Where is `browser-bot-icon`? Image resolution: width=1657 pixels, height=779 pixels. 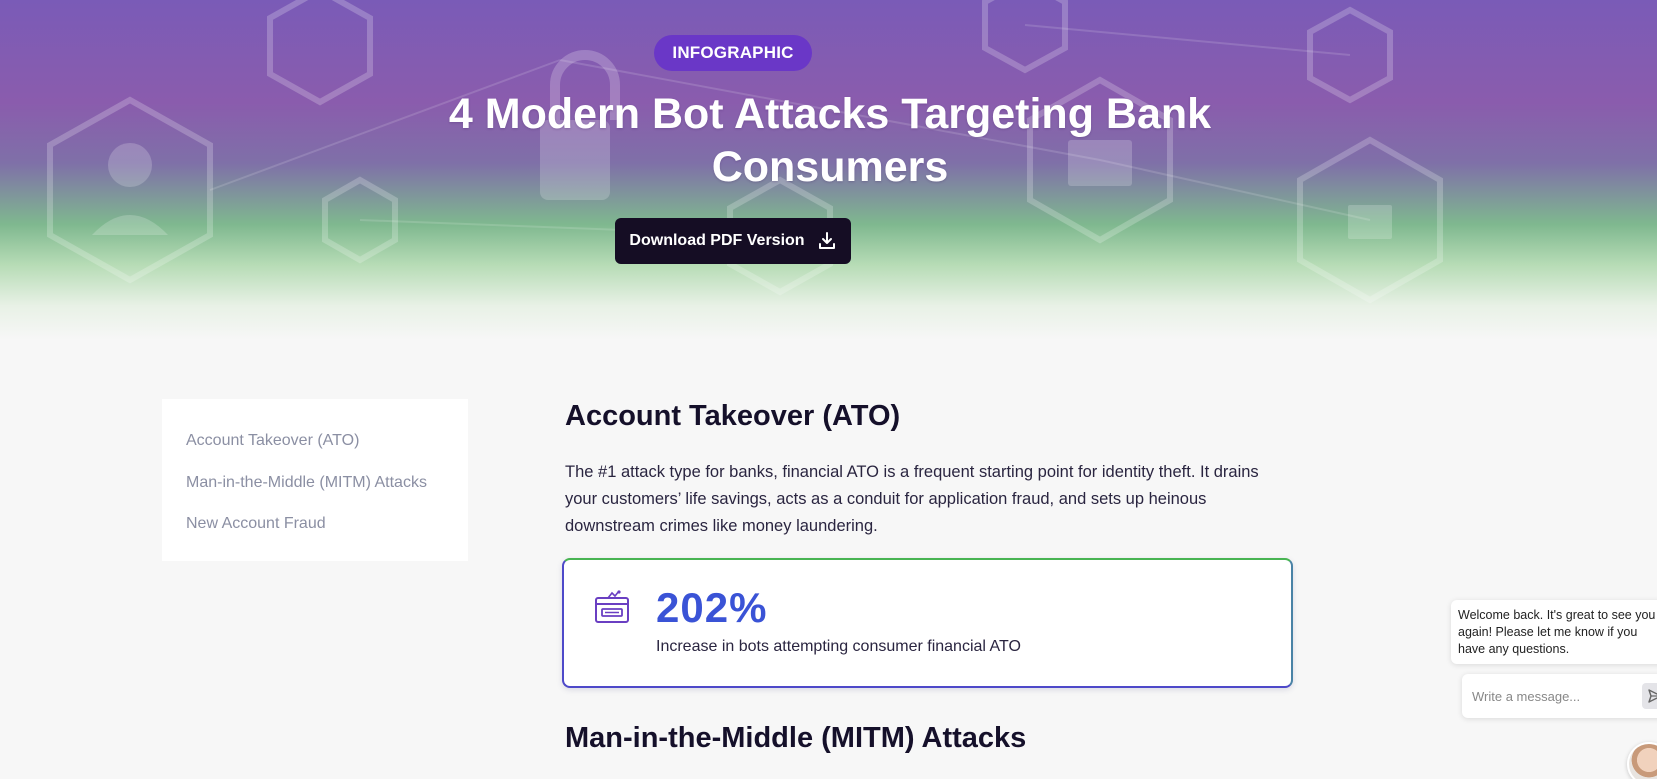 browser-bot-icon is located at coordinates (612, 606).